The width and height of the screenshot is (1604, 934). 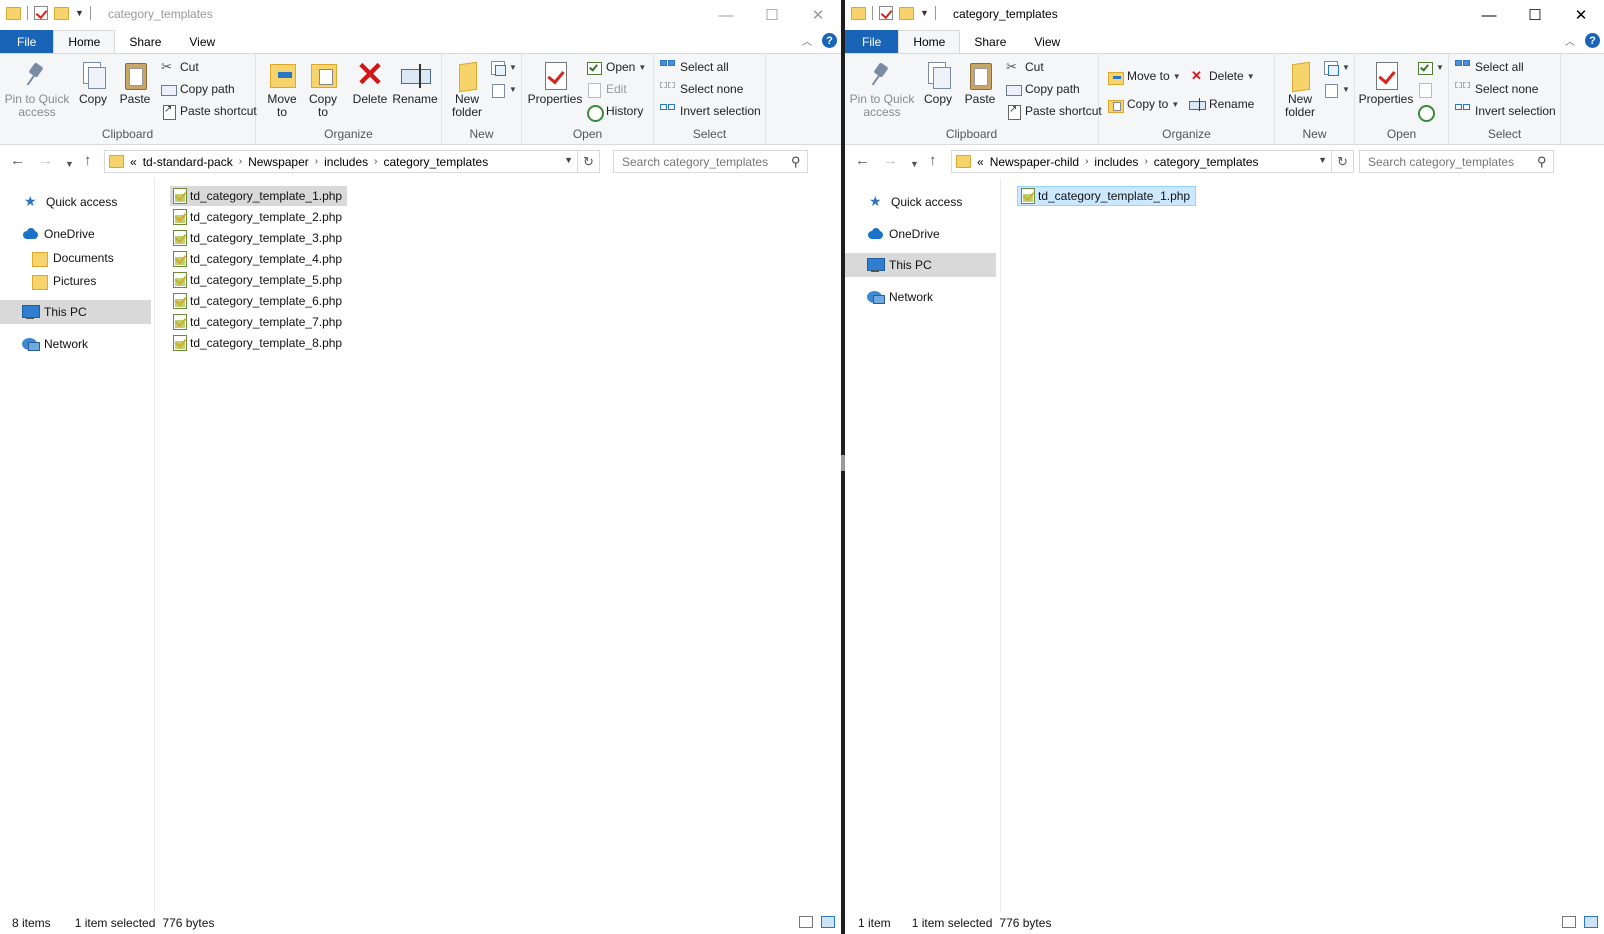 I want to click on close-button: ✕, so click(x=1581, y=15).